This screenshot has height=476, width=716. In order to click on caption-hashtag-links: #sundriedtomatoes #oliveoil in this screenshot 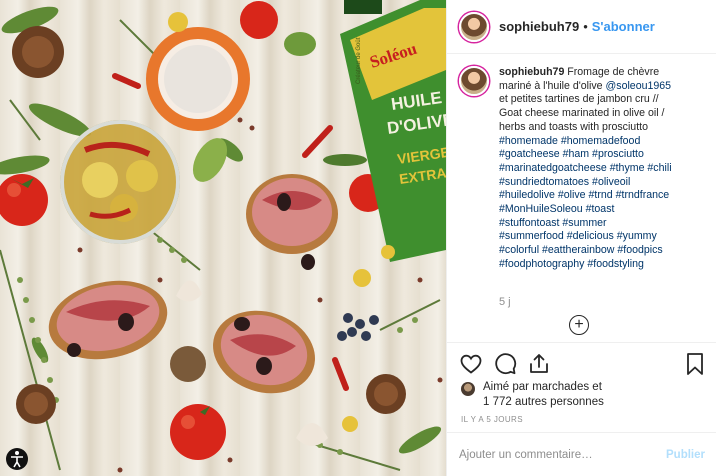, I will do `click(564, 182)`.